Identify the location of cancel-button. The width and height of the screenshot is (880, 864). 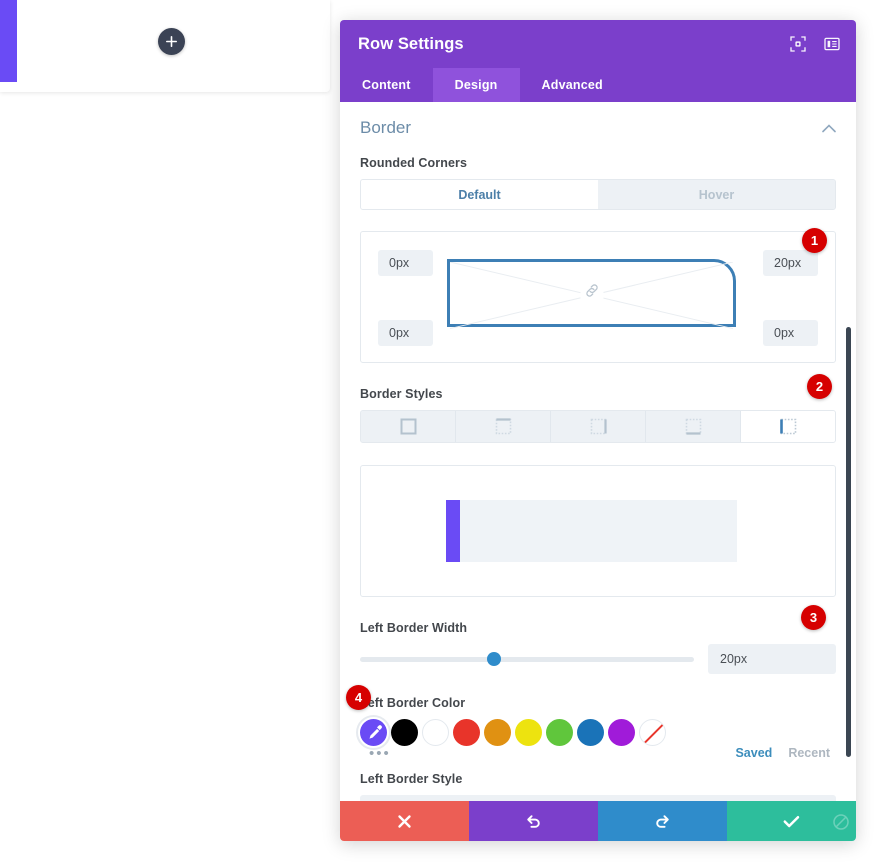
(404, 821).